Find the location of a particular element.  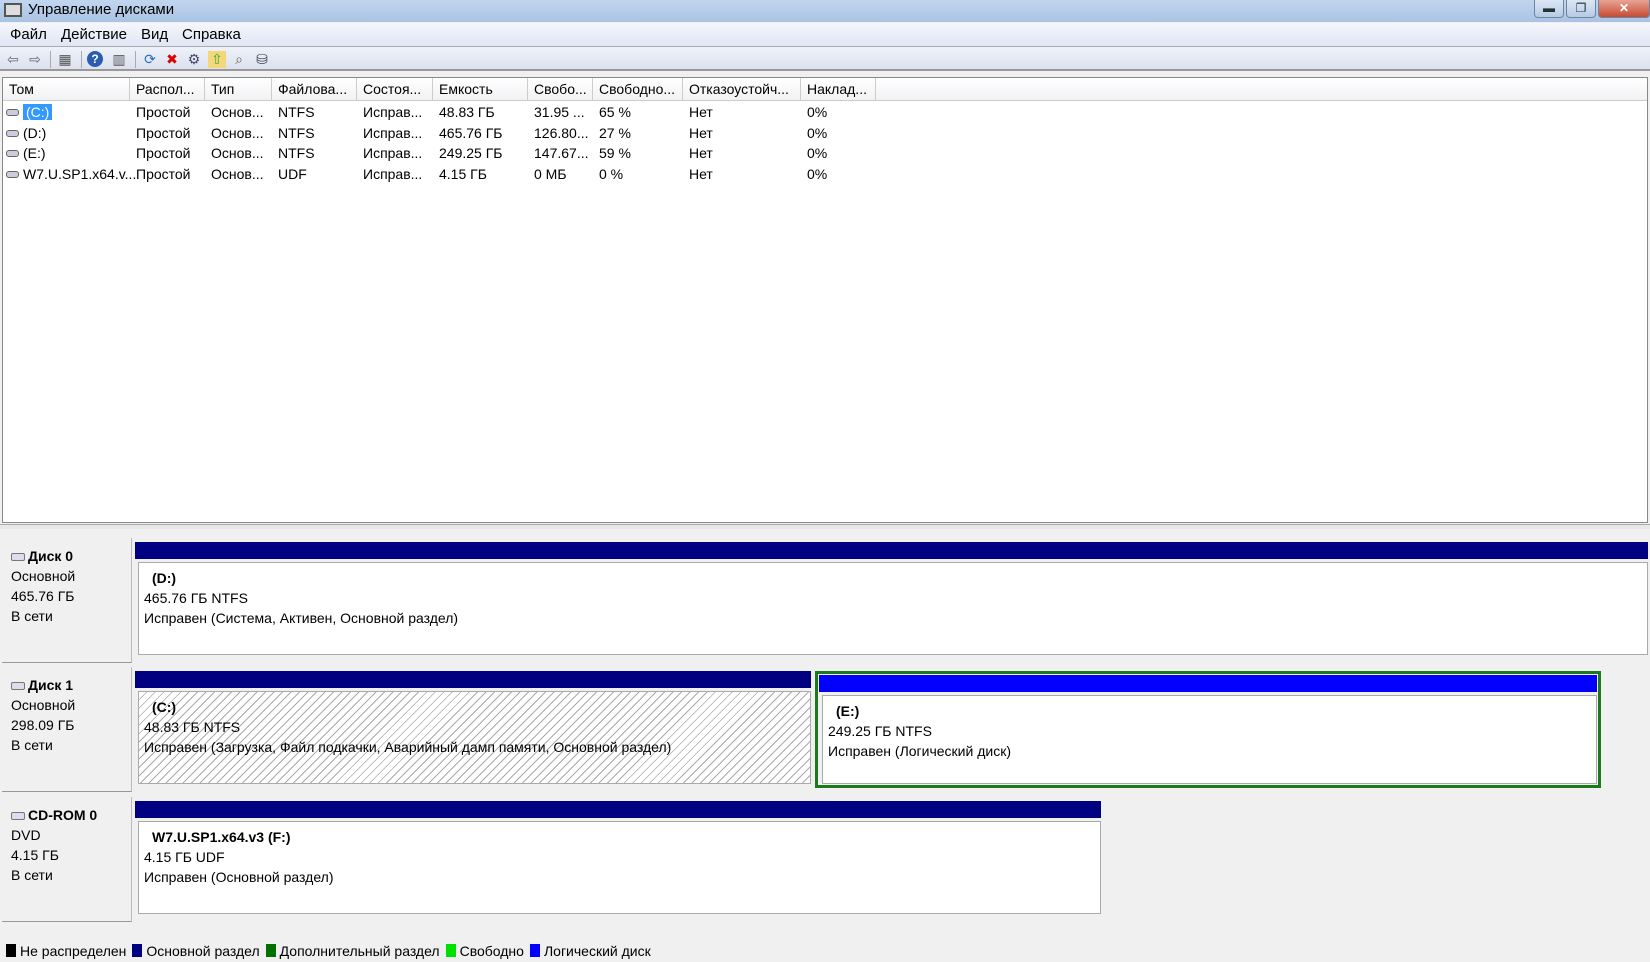

disk-label-1: Диск 1 Основной 298.09 ГБ В сети is located at coordinates (67, 729).